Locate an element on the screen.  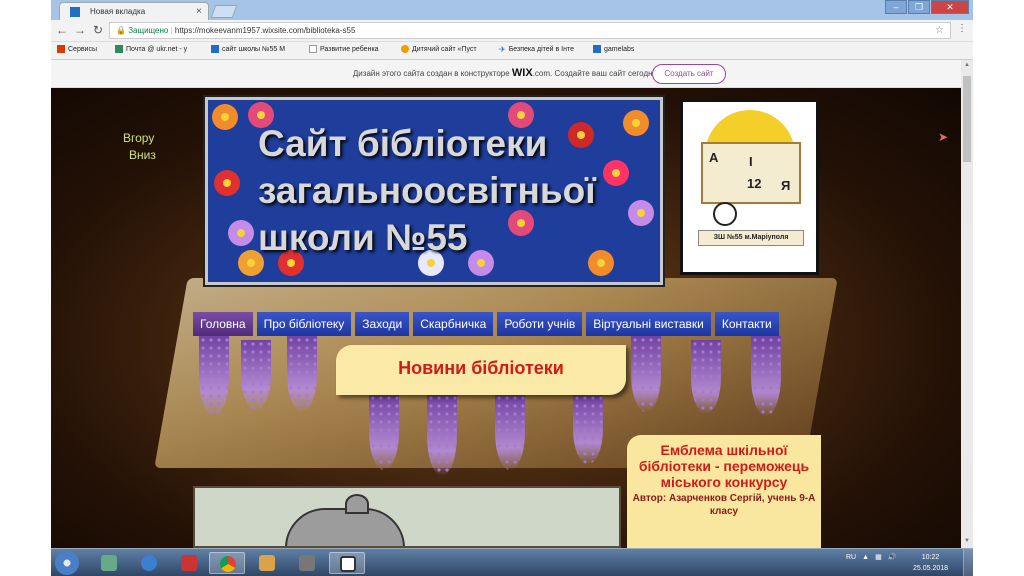
browser-menu-icon: ⋮ is located at coordinates (962, 28).